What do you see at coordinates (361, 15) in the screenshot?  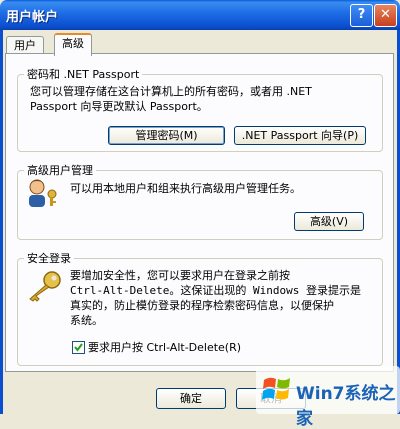 I see `help-button: ?` at bounding box center [361, 15].